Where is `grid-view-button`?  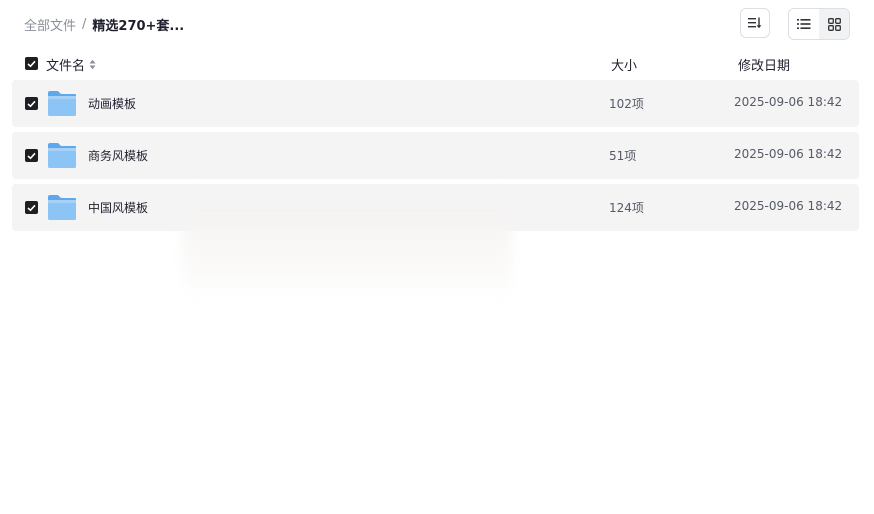
grid-view-button is located at coordinates (834, 24).